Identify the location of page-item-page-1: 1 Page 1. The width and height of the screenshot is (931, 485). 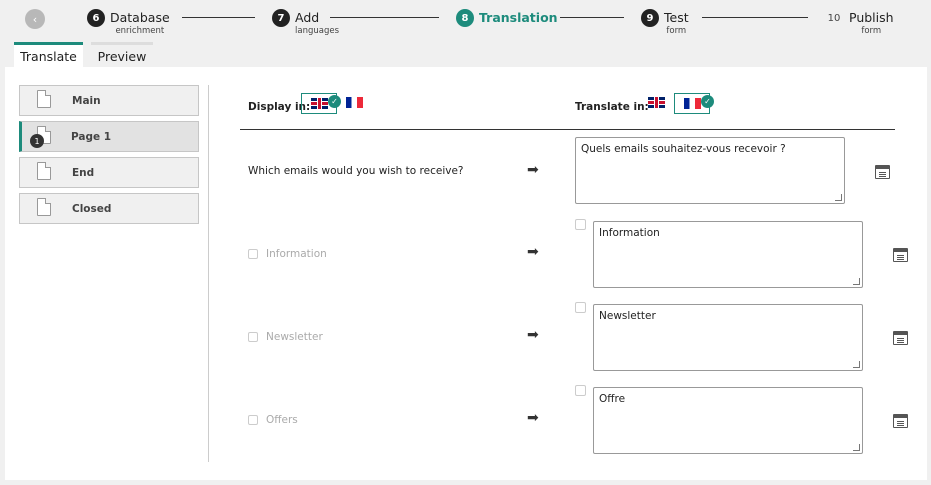
(109, 136).